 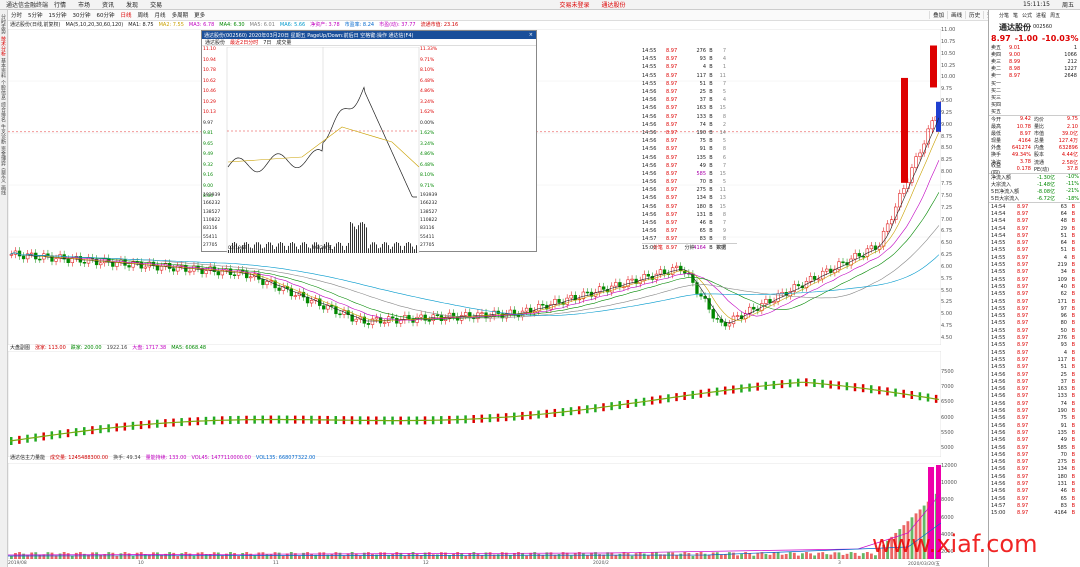 What do you see at coordinates (948, 41) in the screenshot?
I see `axis-label: 10.75` at bounding box center [948, 41].